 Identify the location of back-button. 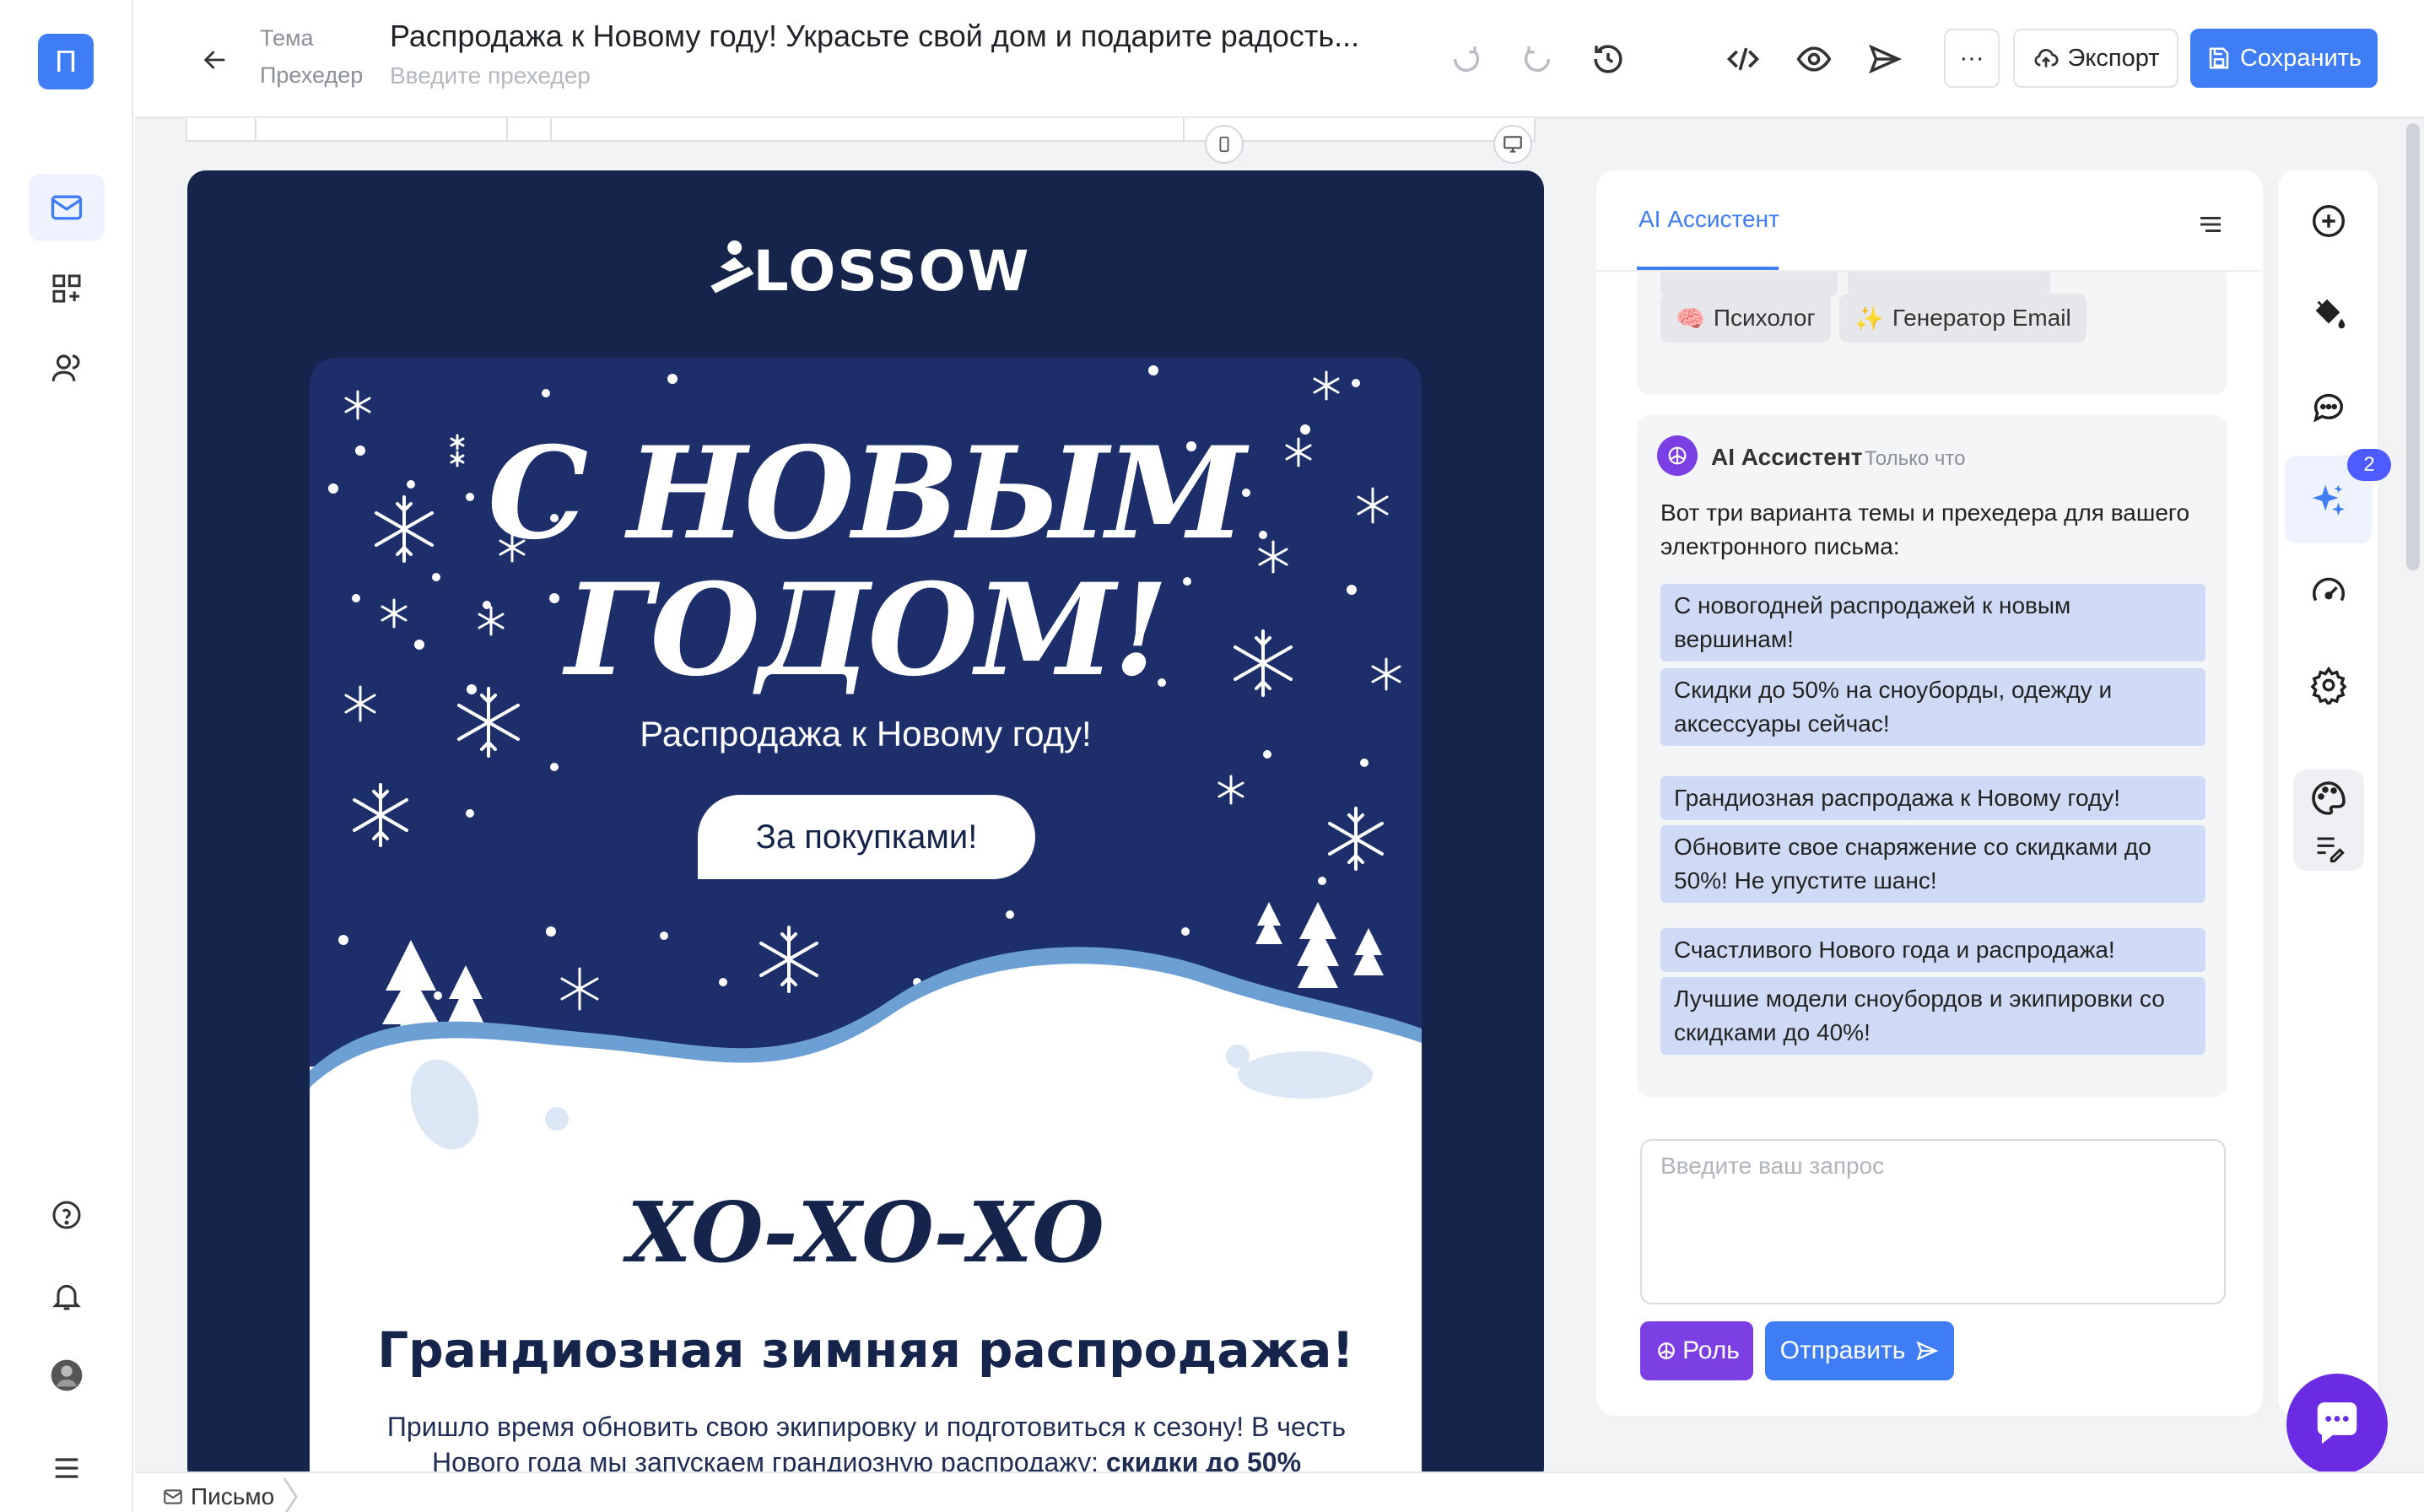
(215, 60).